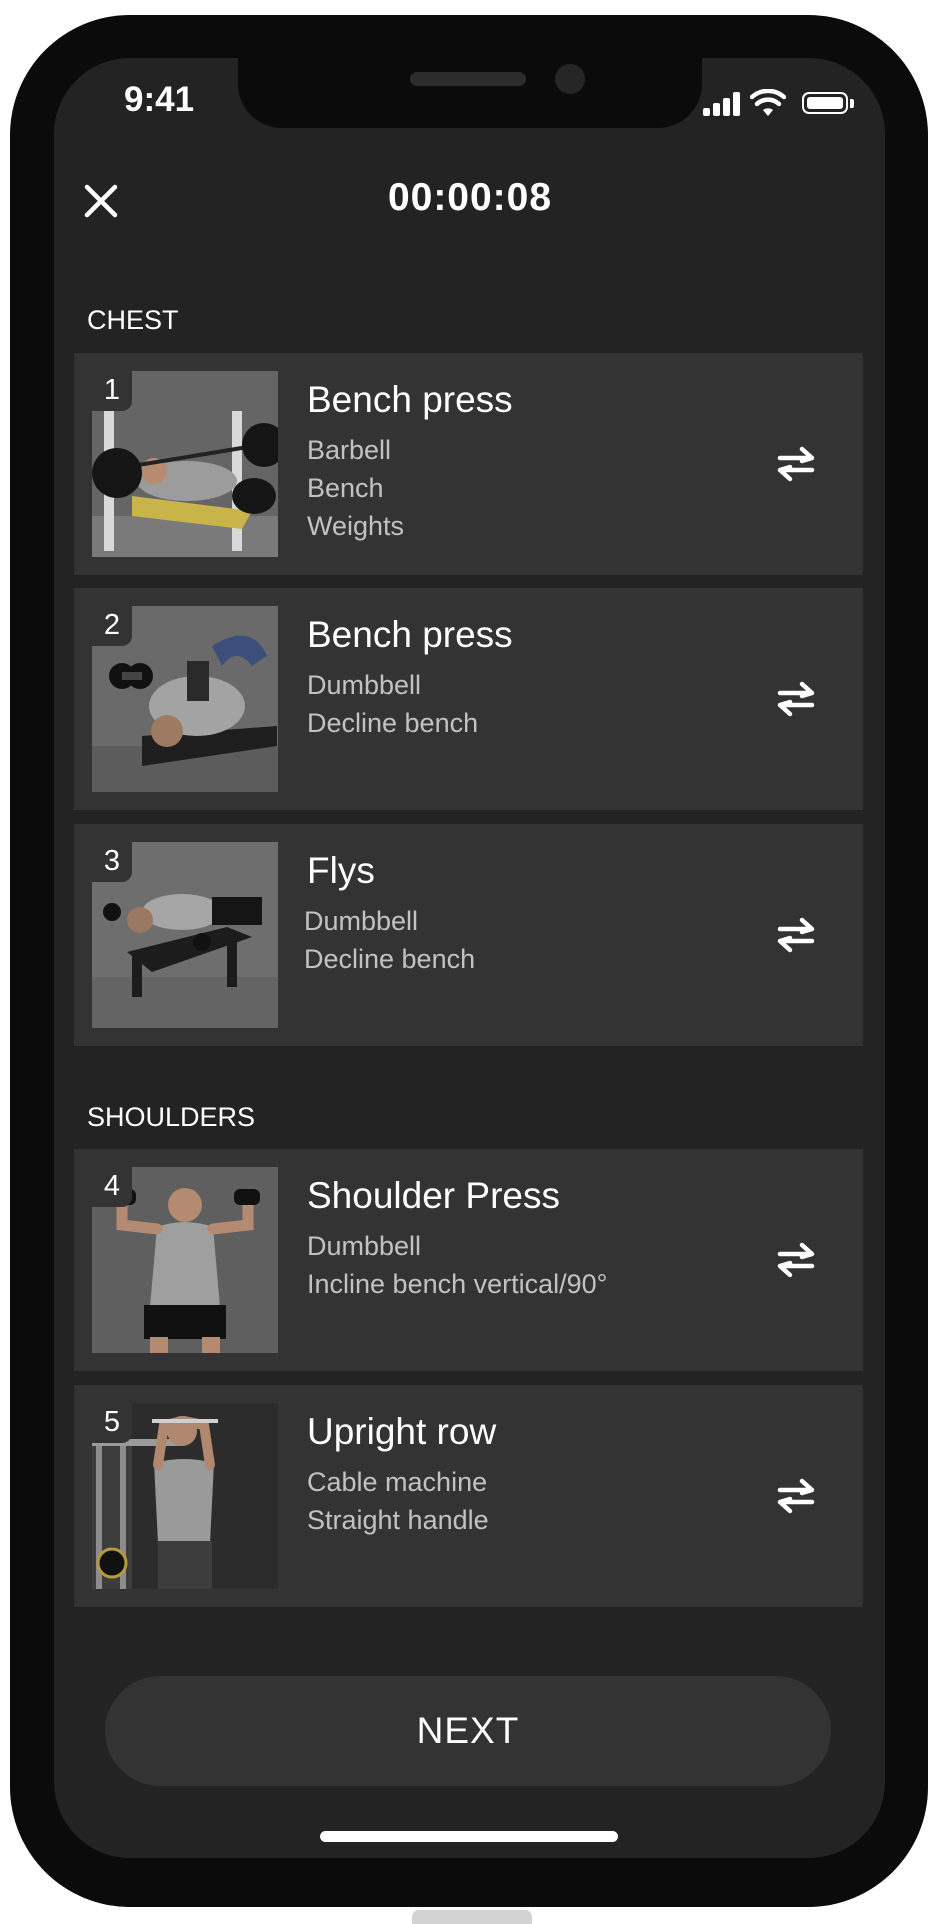 The width and height of the screenshot is (950, 1924). What do you see at coordinates (171, 1117) in the screenshot?
I see `section-title-shoulders: SHOULDERS` at bounding box center [171, 1117].